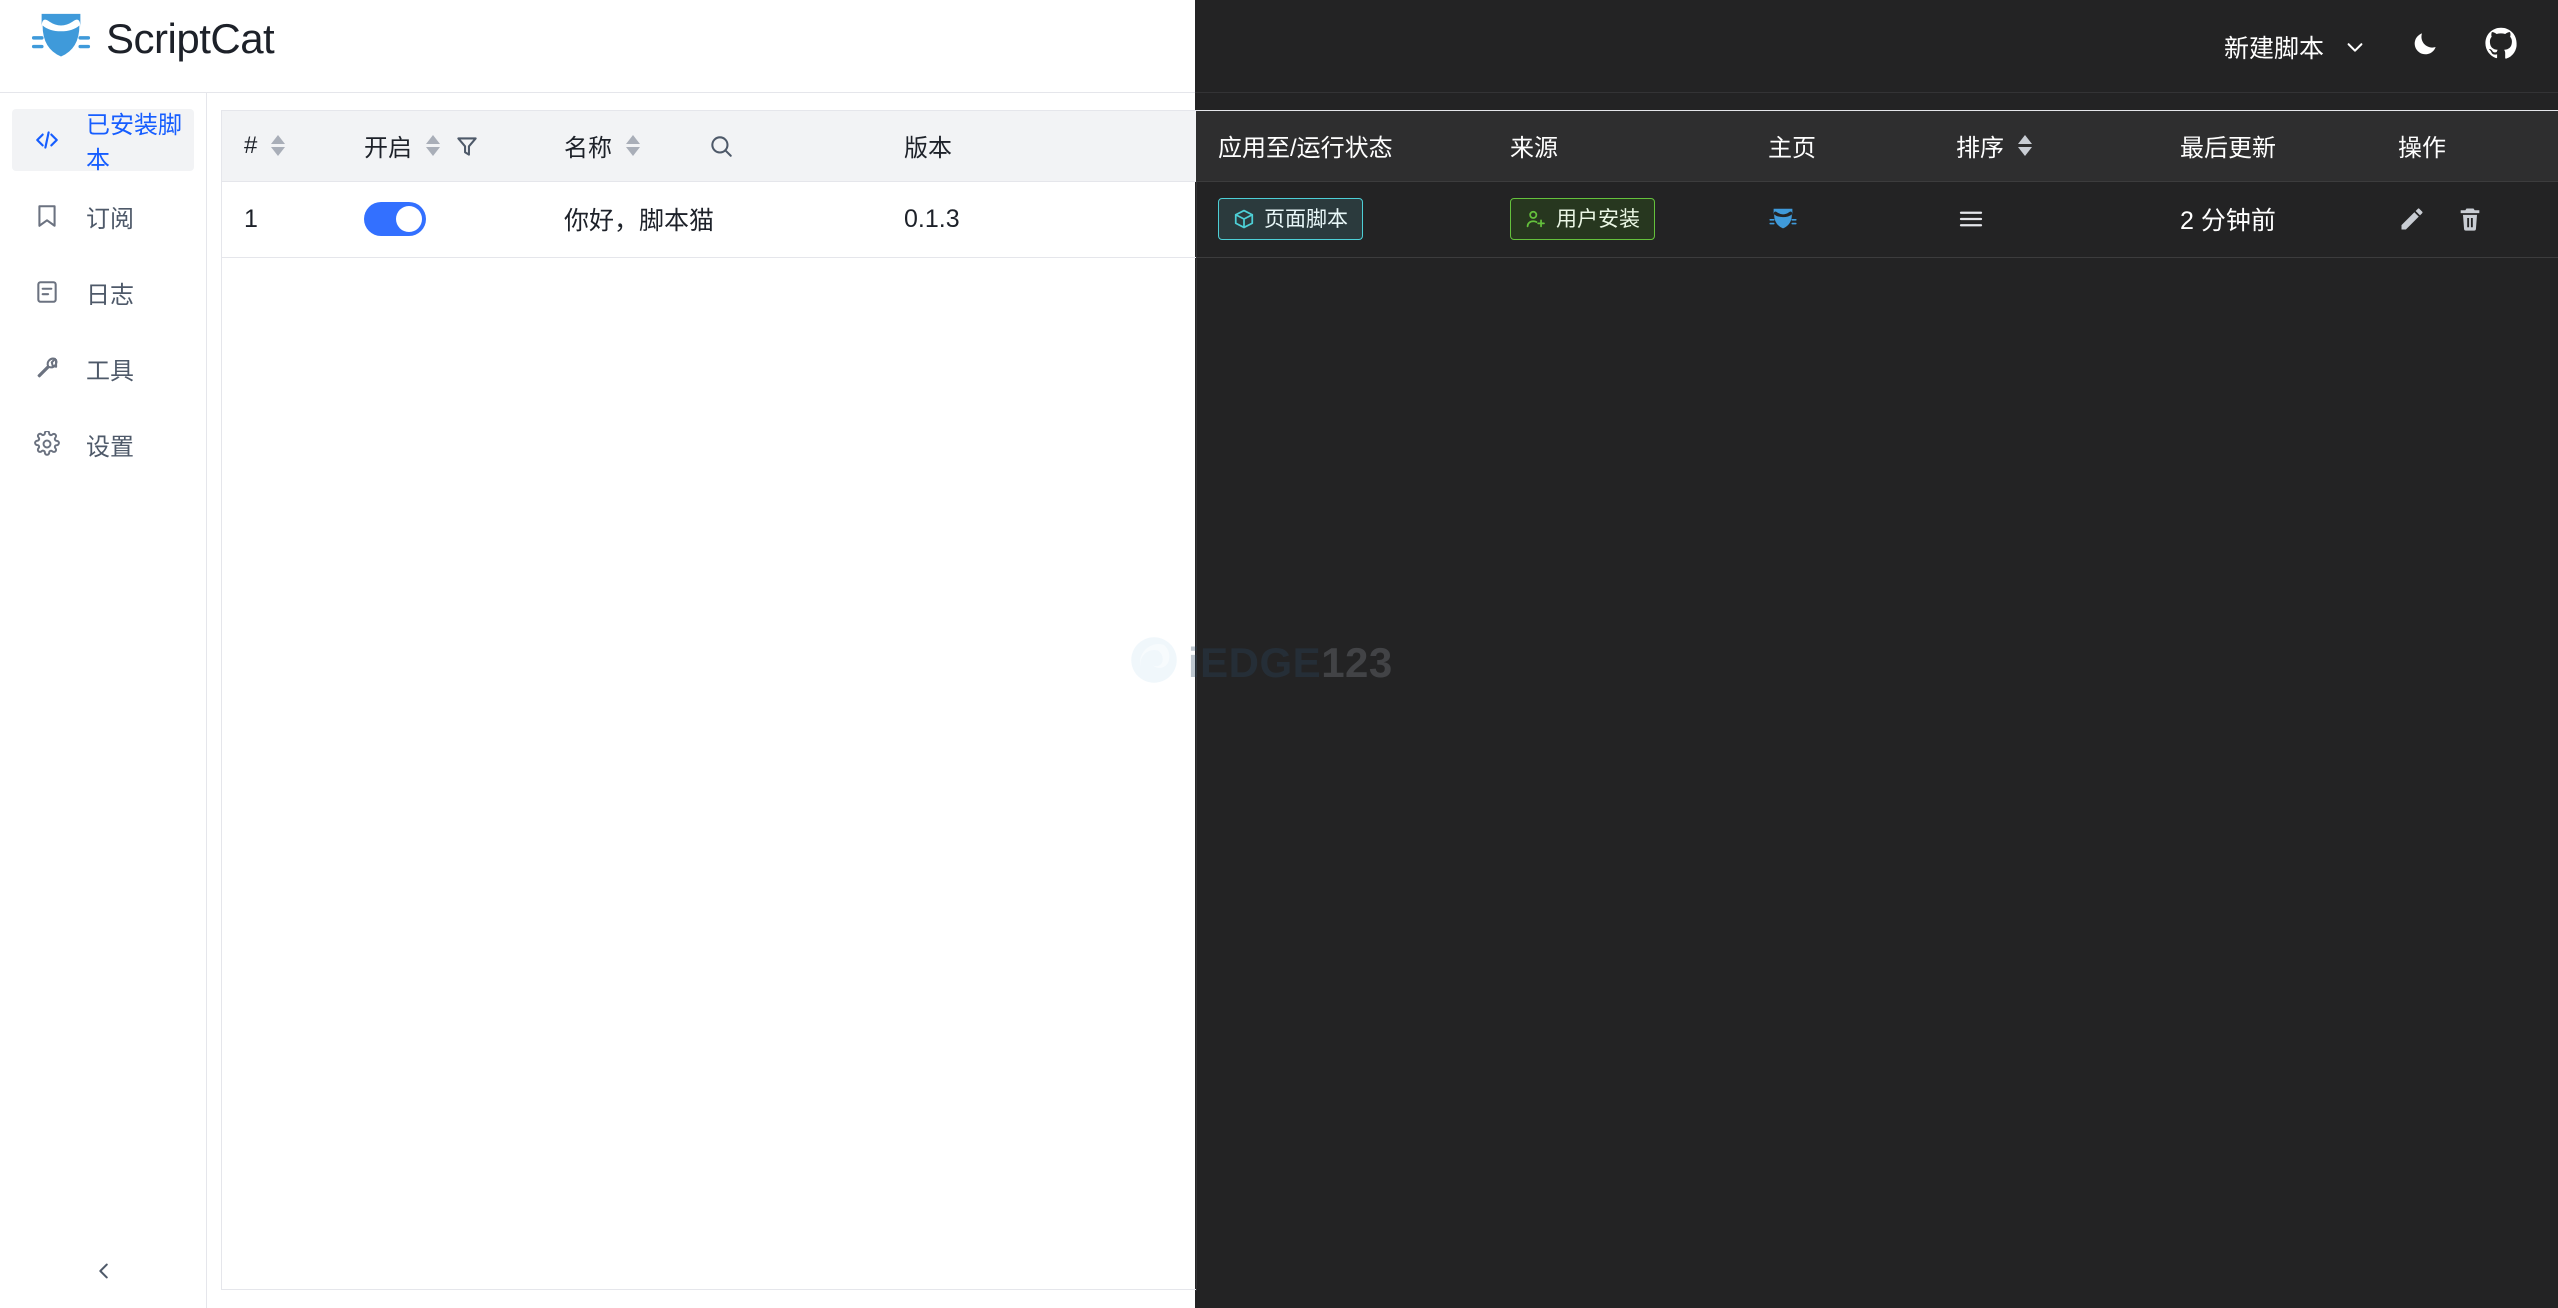  What do you see at coordinates (1536, 219) in the screenshot?
I see `user-add-icon` at bounding box center [1536, 219].